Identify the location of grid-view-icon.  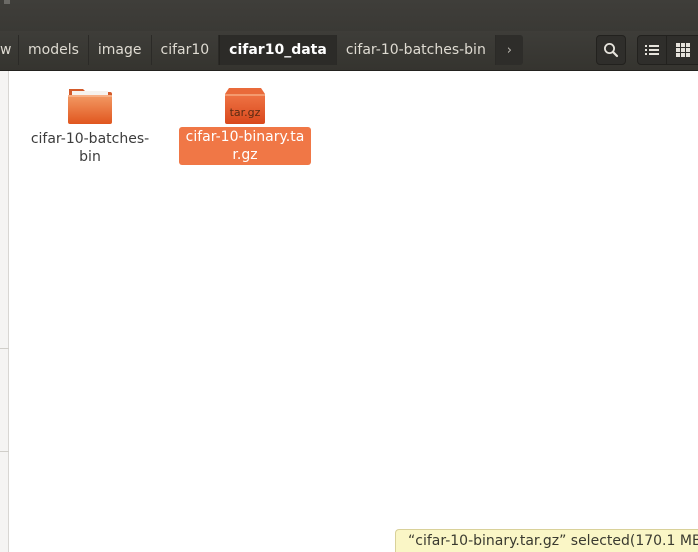
(682, 50).